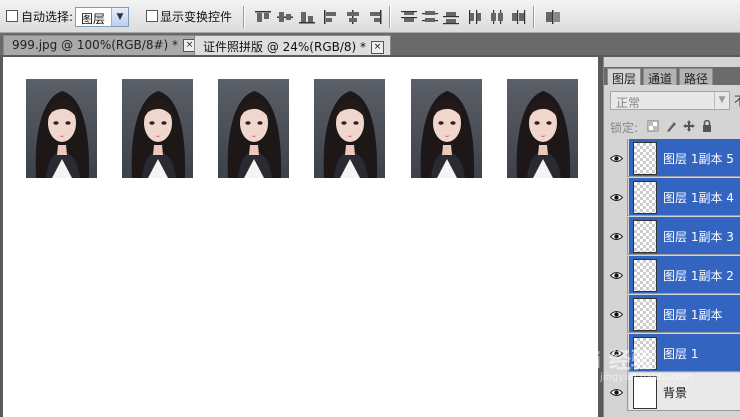 The image size is (740, 417). What do you see at coordinates (518, 17) in the screenshot?
I see `distribute-right-edges-icon` at bounding box center [518, 17].